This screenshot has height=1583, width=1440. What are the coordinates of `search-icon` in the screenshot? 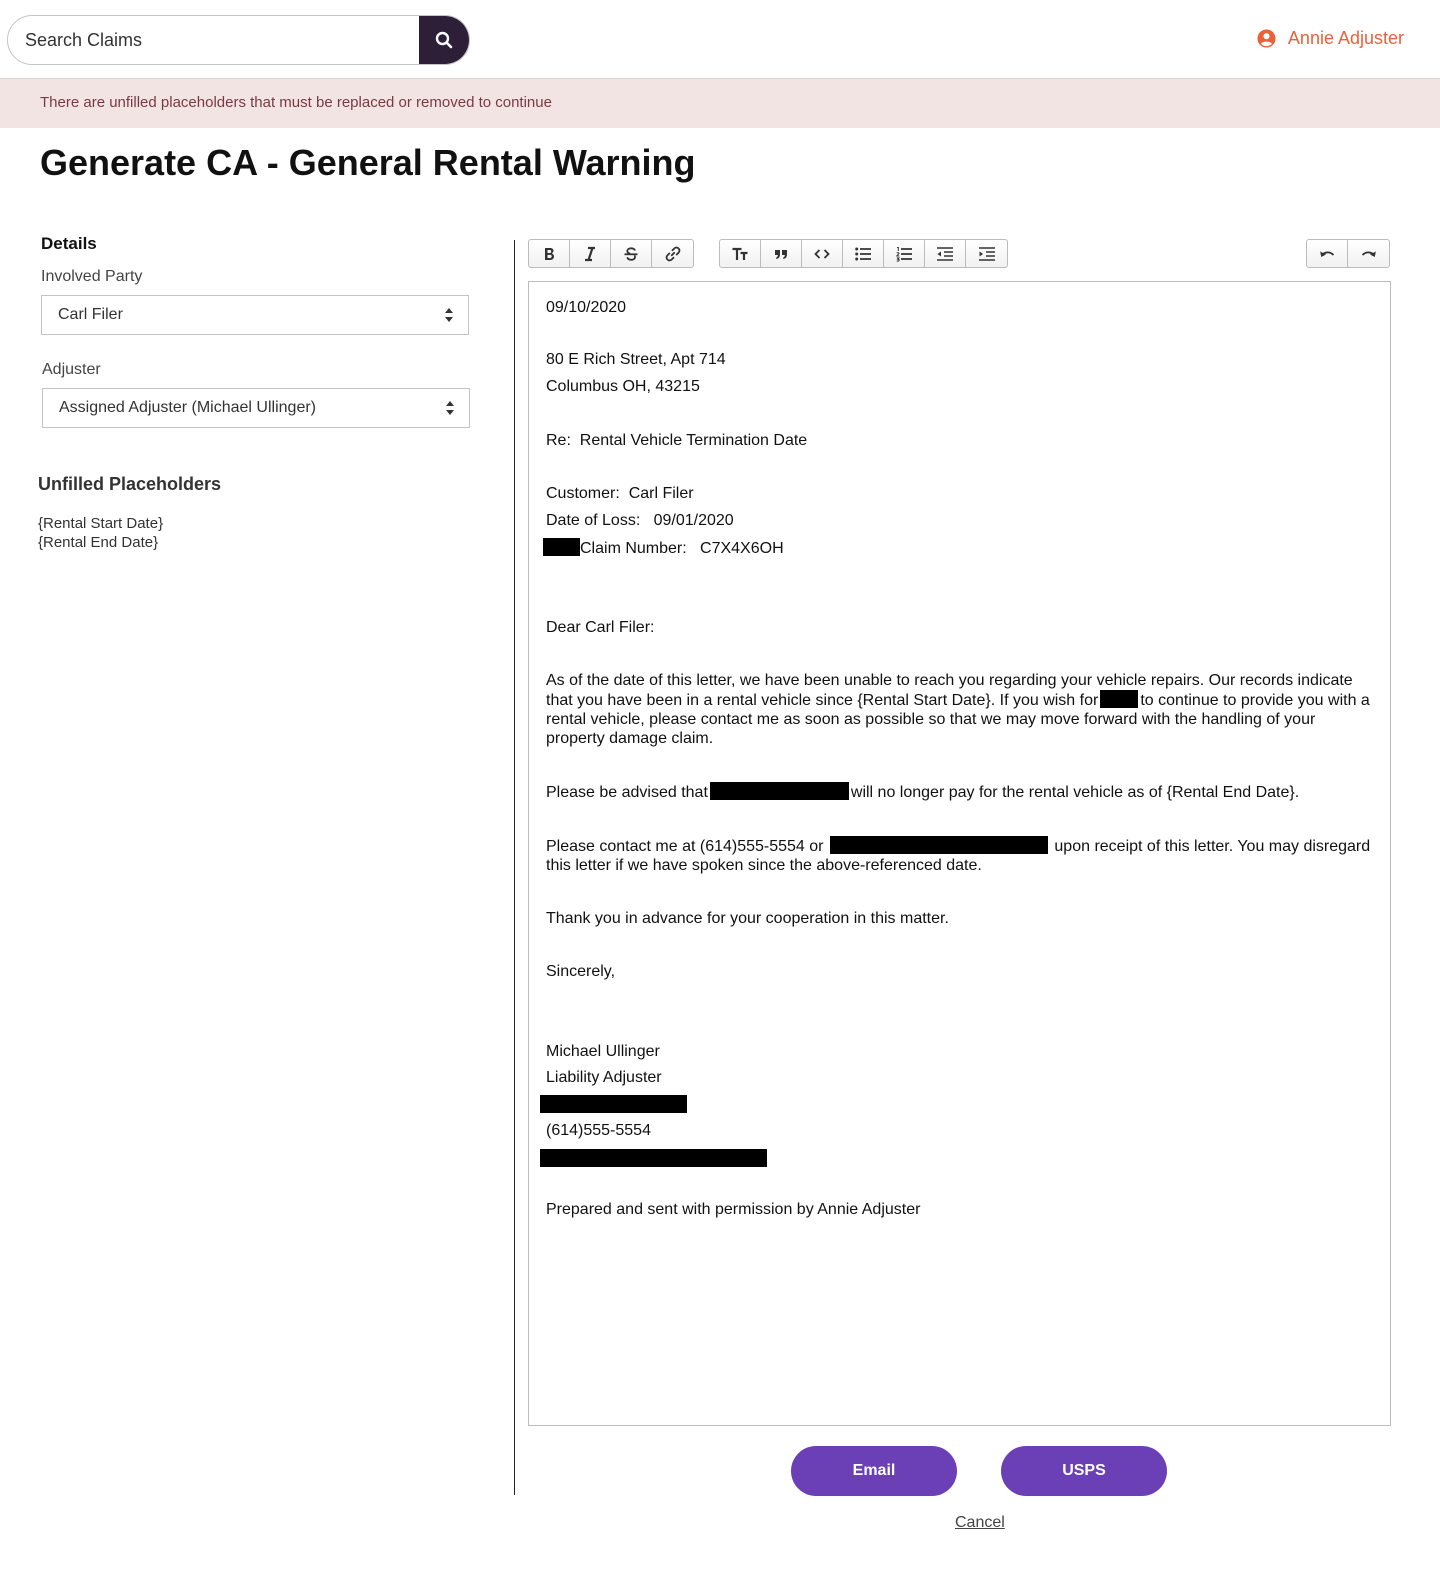 It's located at (444, 40).